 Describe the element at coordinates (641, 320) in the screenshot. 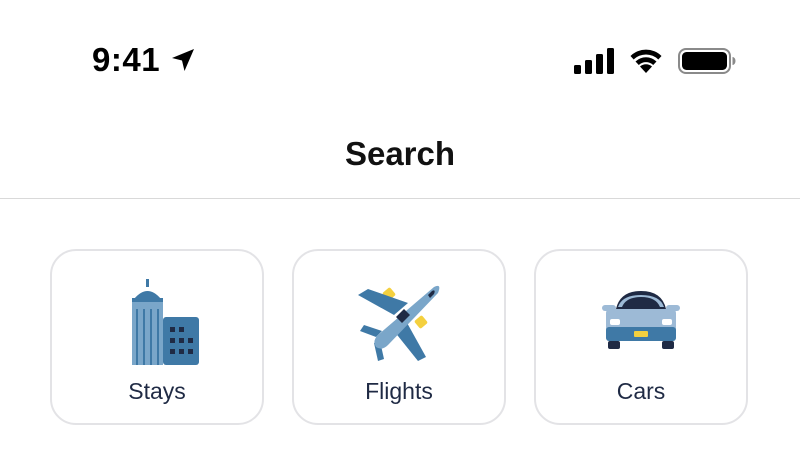

I see `car-icon` at that location.